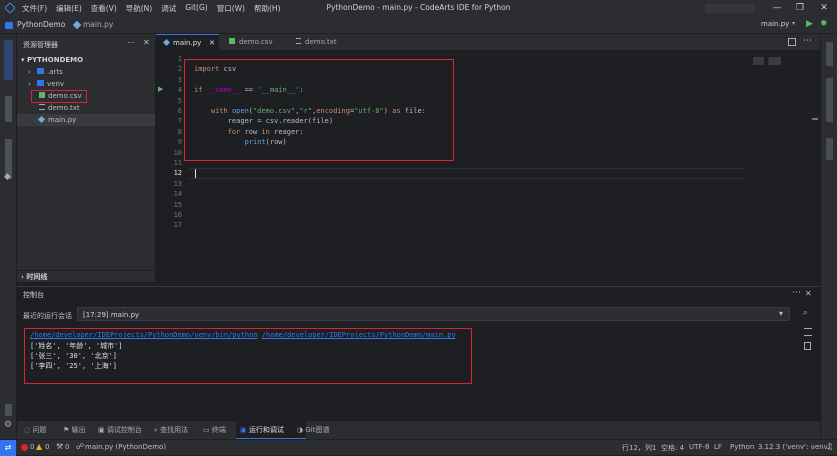  Describe the element at coordinates (98, 24) in the screenshot. I see `breadcrumb-file: main.py` at that location.